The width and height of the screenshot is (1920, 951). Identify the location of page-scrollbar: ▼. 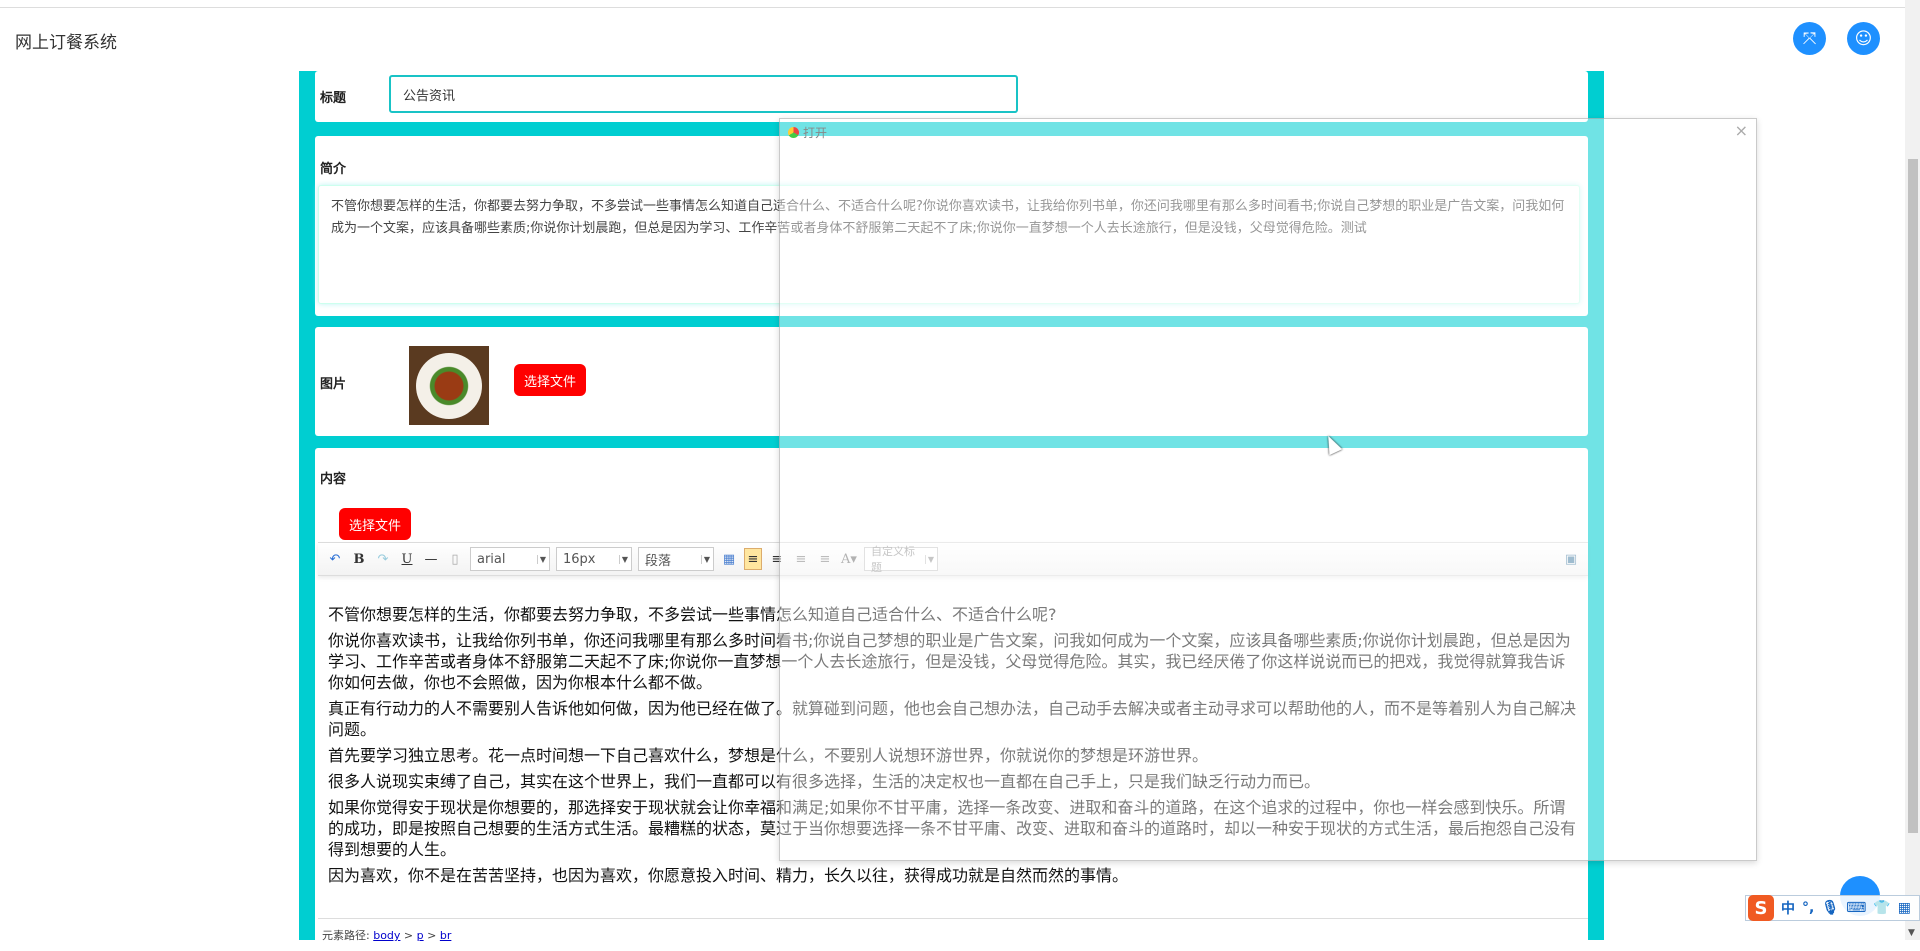
(1912, 470).